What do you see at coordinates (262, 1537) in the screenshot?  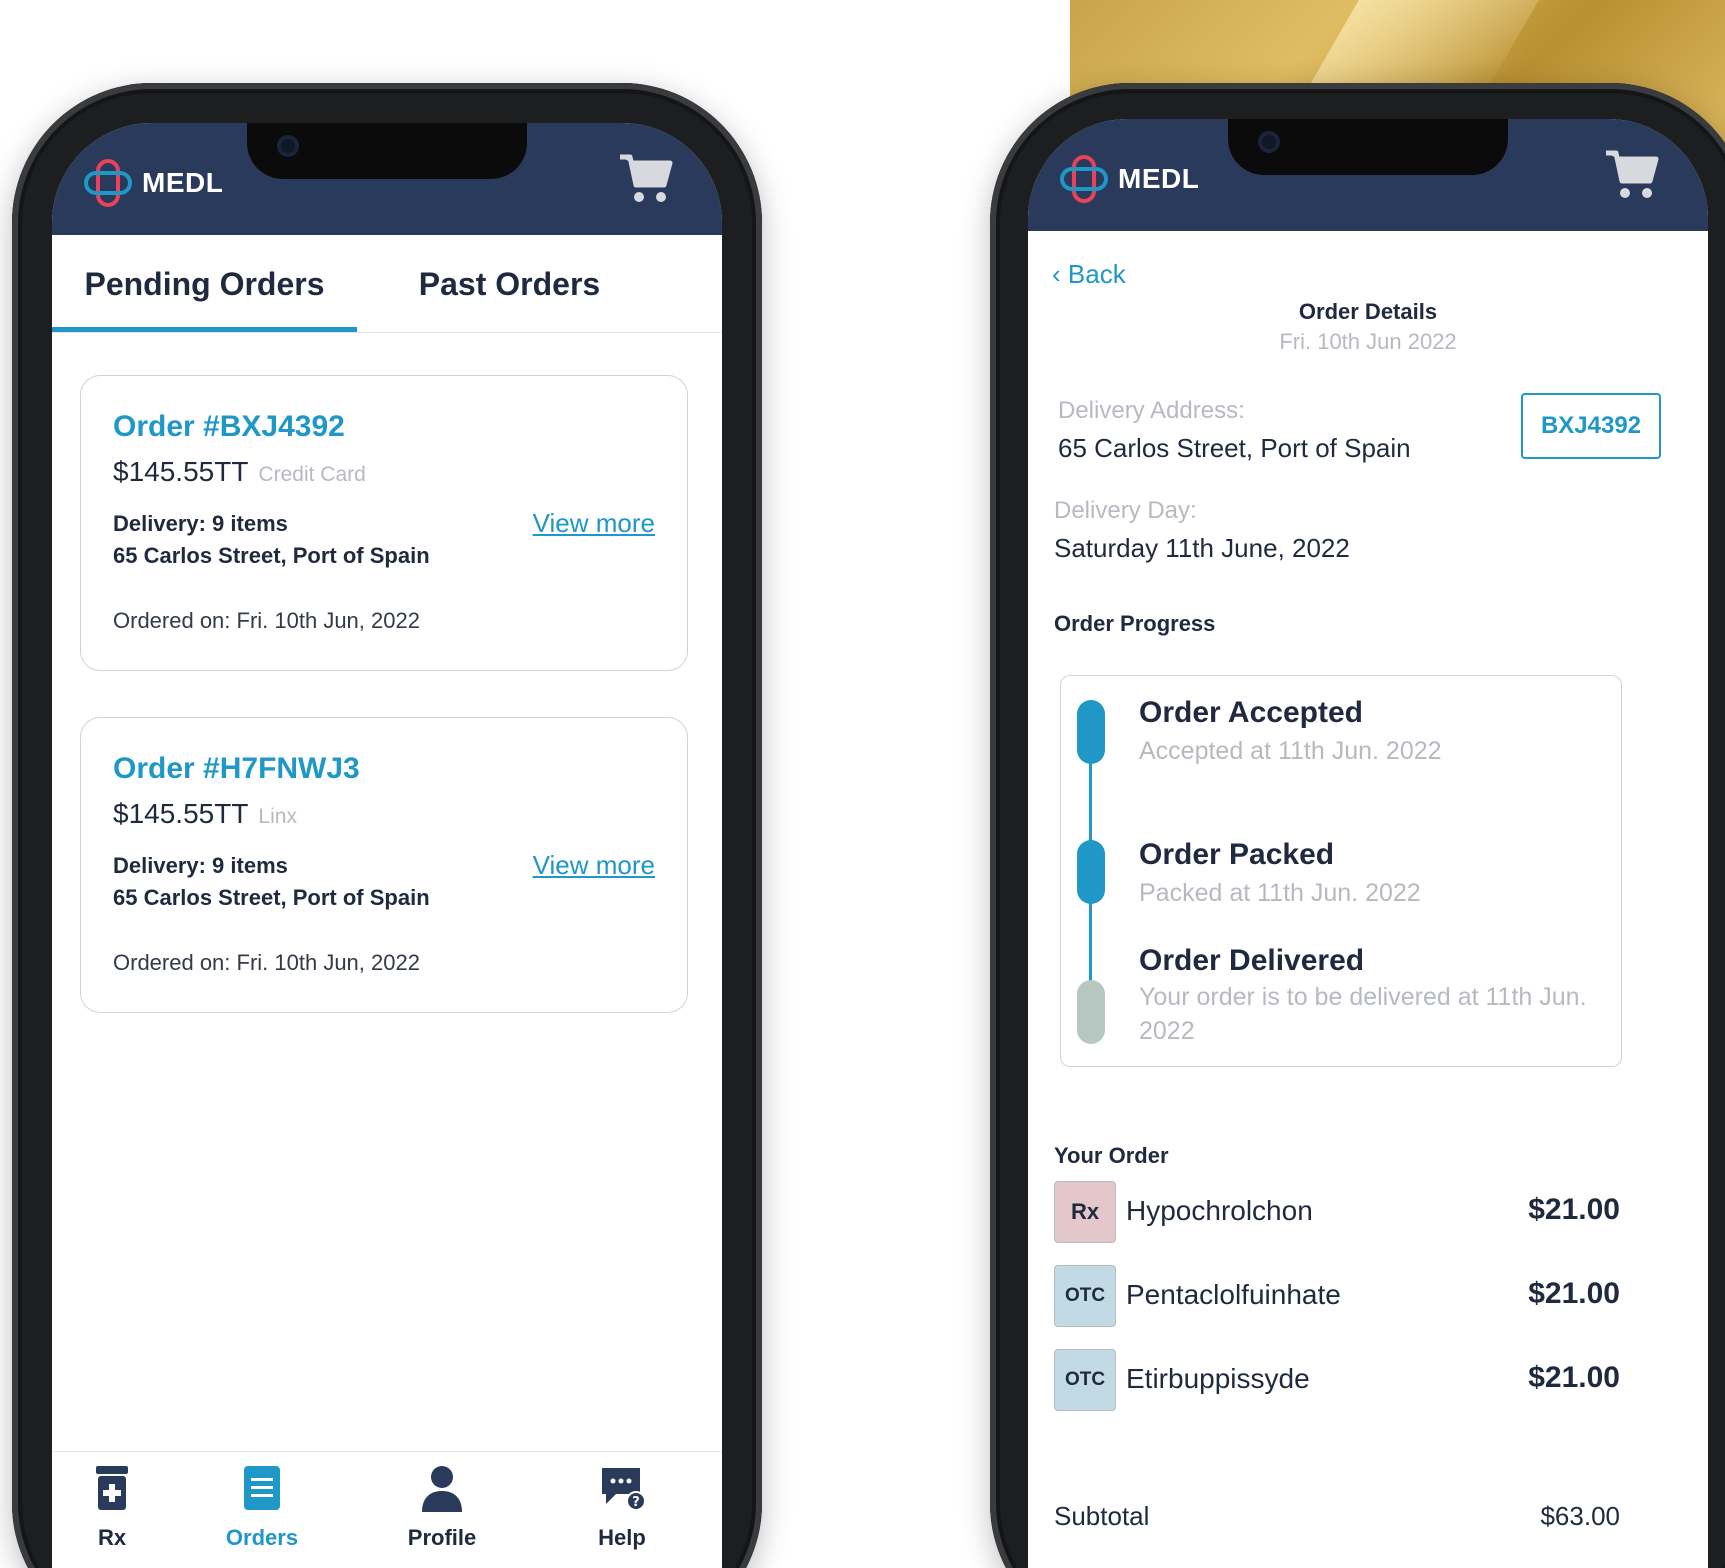 I see `nav-label: Orders` at bounding box center [262, 1537].